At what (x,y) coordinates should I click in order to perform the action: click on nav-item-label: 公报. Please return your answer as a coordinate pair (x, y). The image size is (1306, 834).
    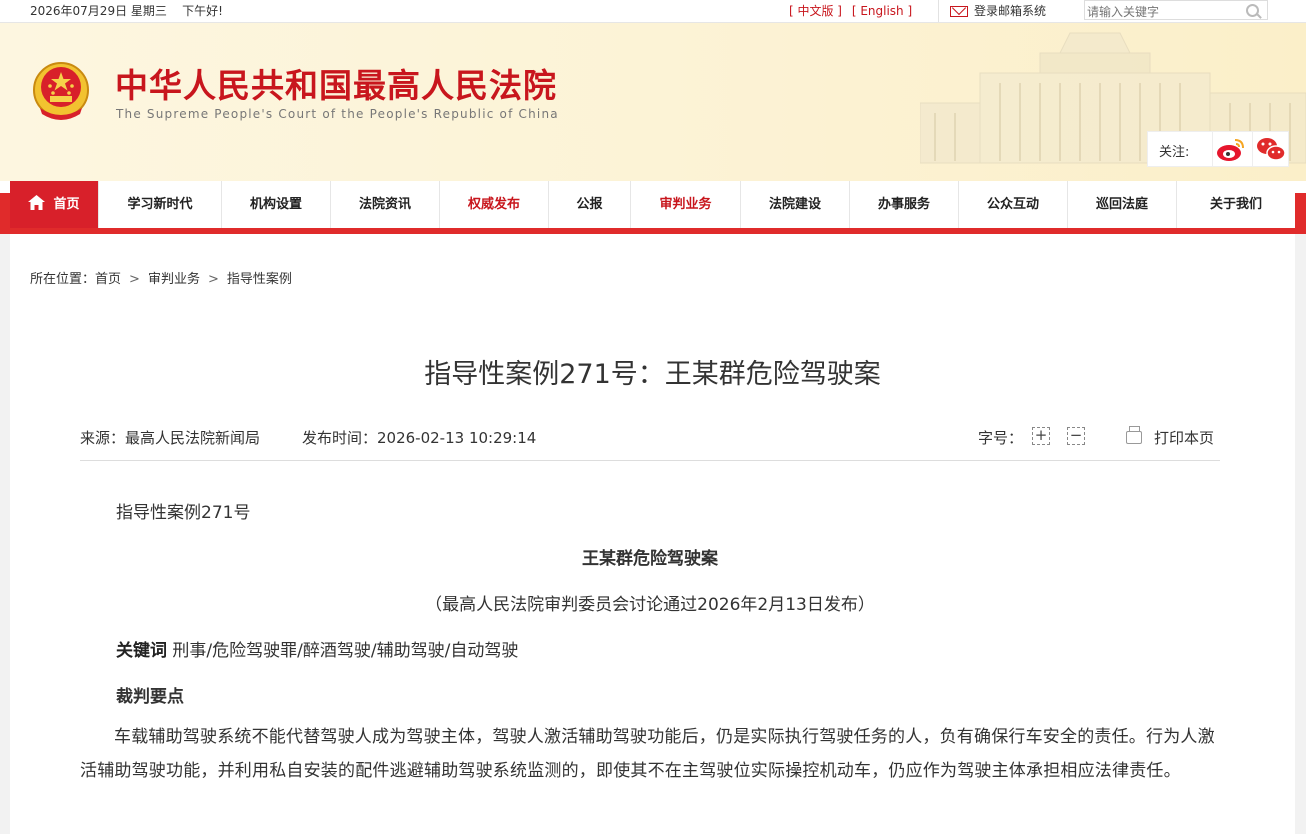
    Looking at the image, I should click on (589, 204).